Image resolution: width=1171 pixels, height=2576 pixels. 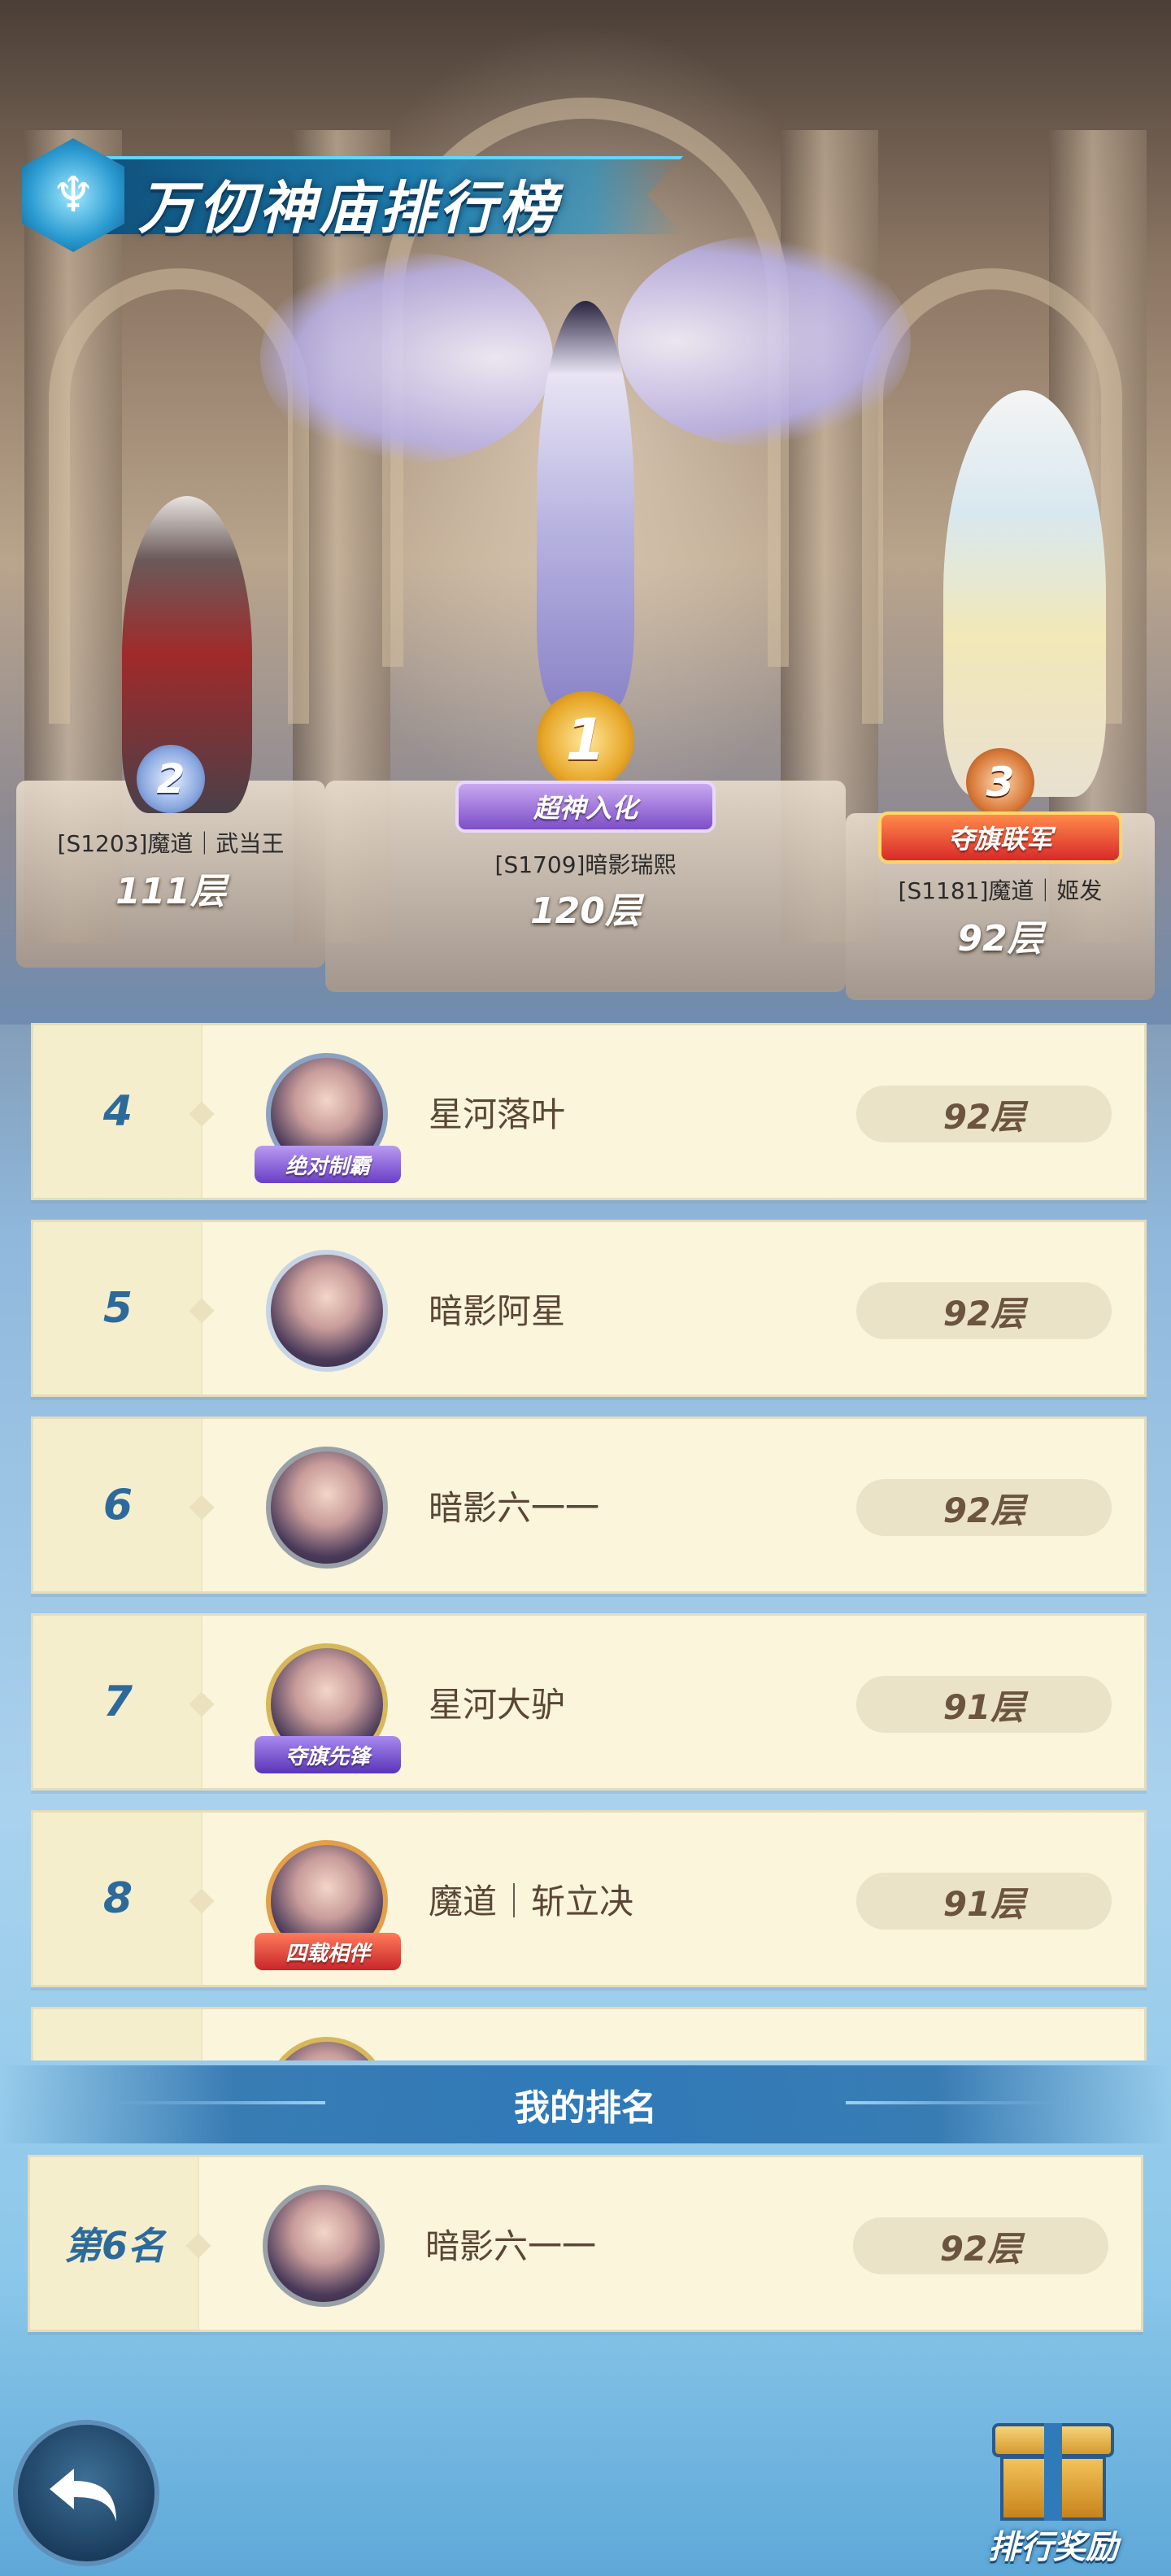 What do you see at coordinates (585, 864) in the screenshot?
I see `player-server-name: [S1709]暗影瑞熙` at bounding box center [585, 864].